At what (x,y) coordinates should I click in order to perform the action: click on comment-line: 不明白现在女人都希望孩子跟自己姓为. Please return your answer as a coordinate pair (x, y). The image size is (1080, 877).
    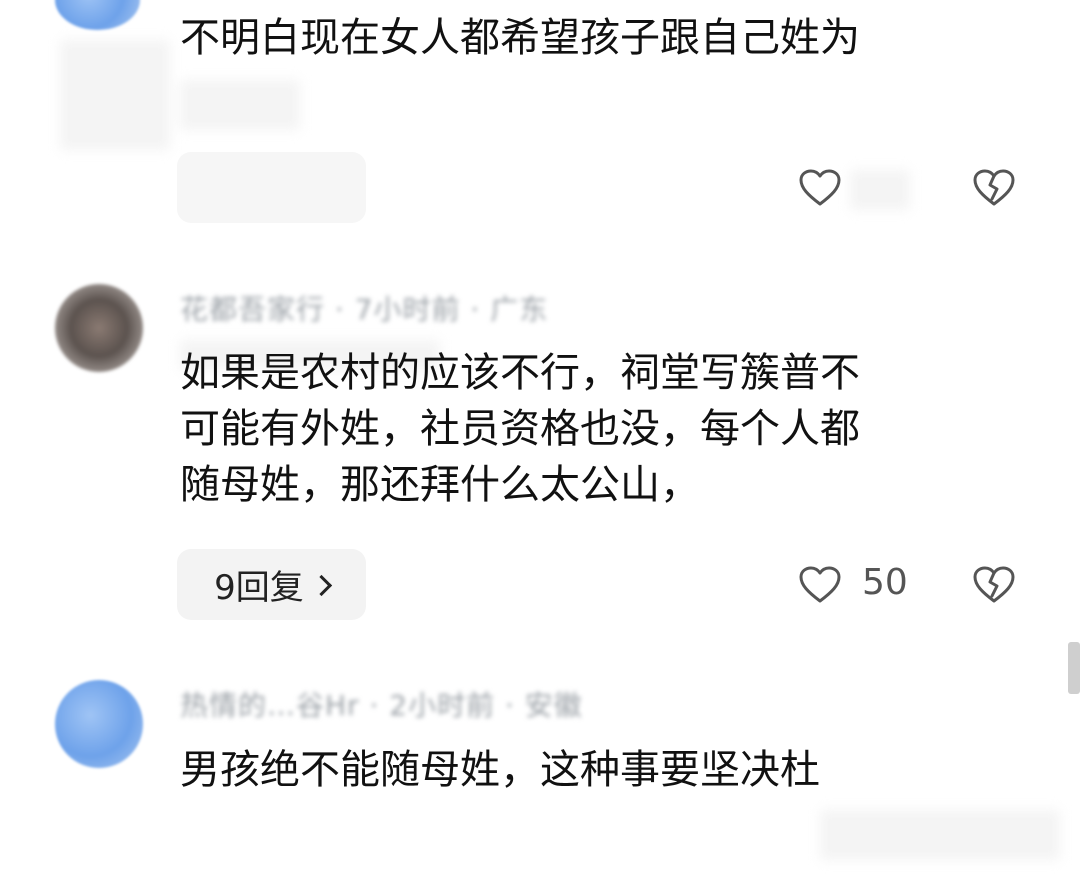
    Looking at the image, I should click on (520, 38).